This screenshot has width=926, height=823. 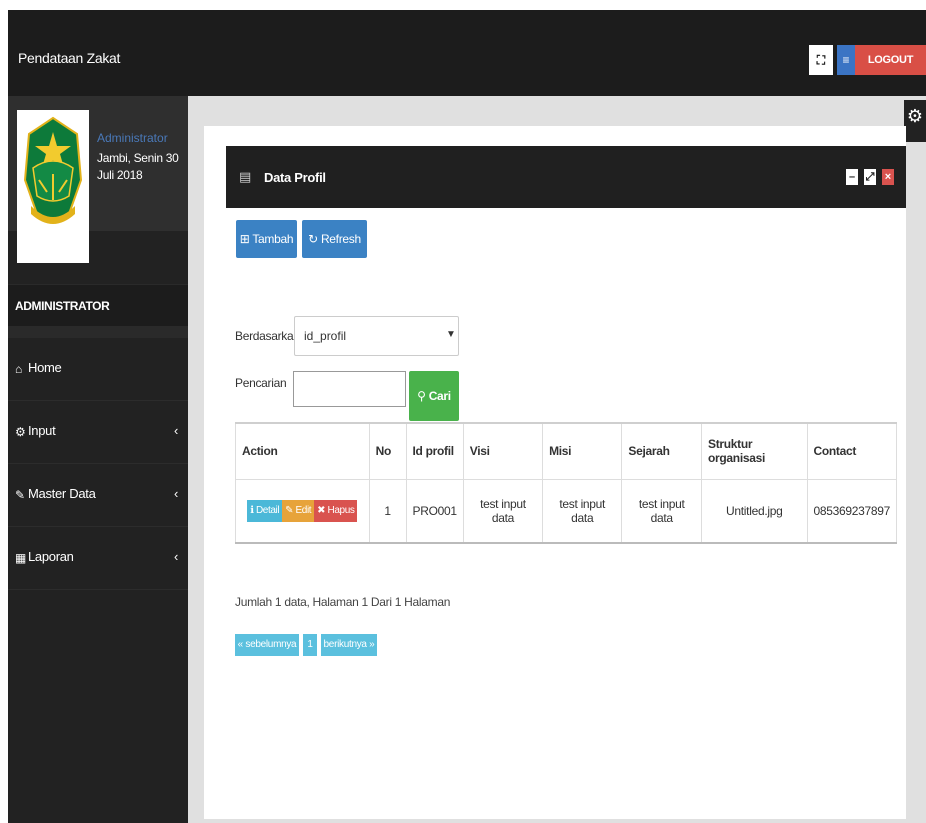 What do you see at coordinates (98, 332) in the screenshot?
I see `sidebar-divider` at bounding box center [98, 332].